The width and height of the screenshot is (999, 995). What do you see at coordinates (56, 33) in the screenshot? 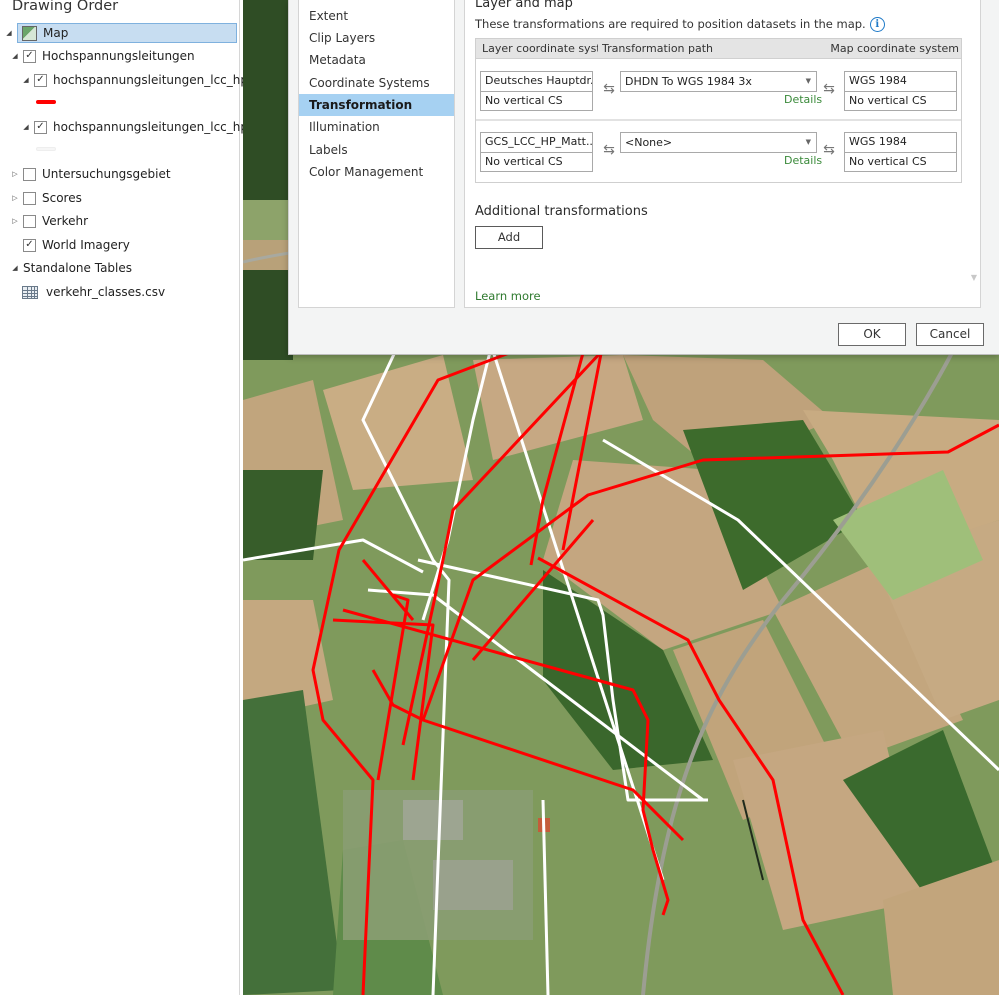
I see `toc-item-label: Map` at bounding box center [56, 33].